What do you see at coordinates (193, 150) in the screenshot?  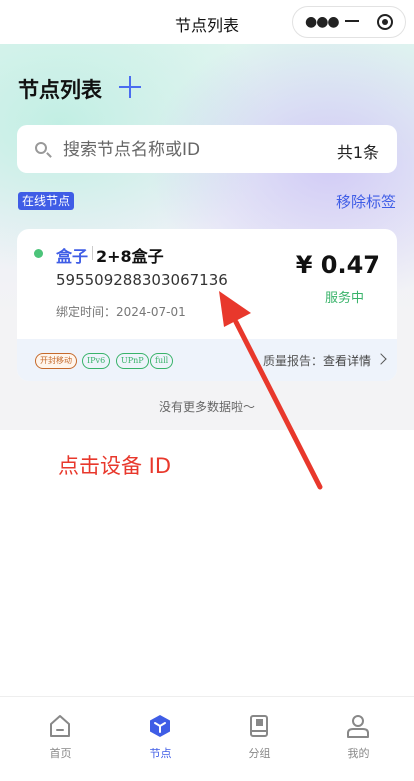 I see `search-input` at bounding box center [193, 150].